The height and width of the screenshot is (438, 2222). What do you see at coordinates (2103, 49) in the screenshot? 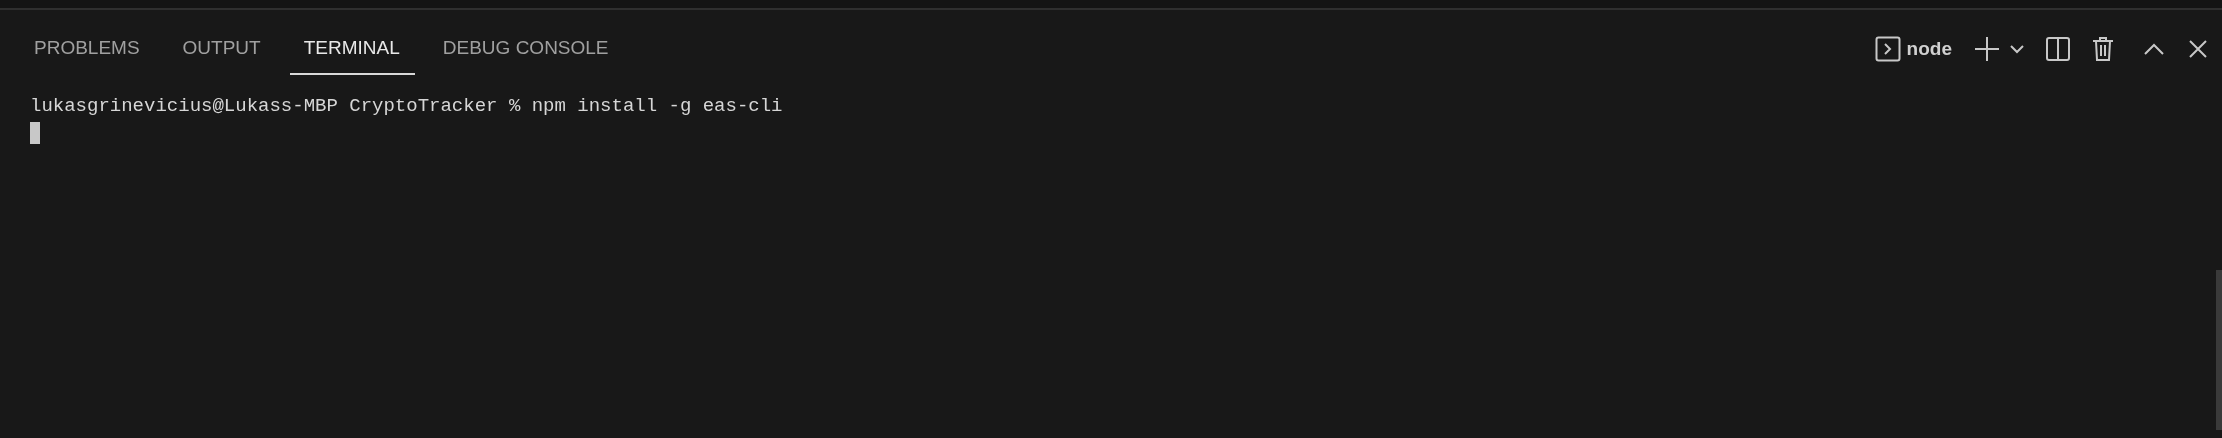
I see `trash-icon` at bounding box center [2103, 49].